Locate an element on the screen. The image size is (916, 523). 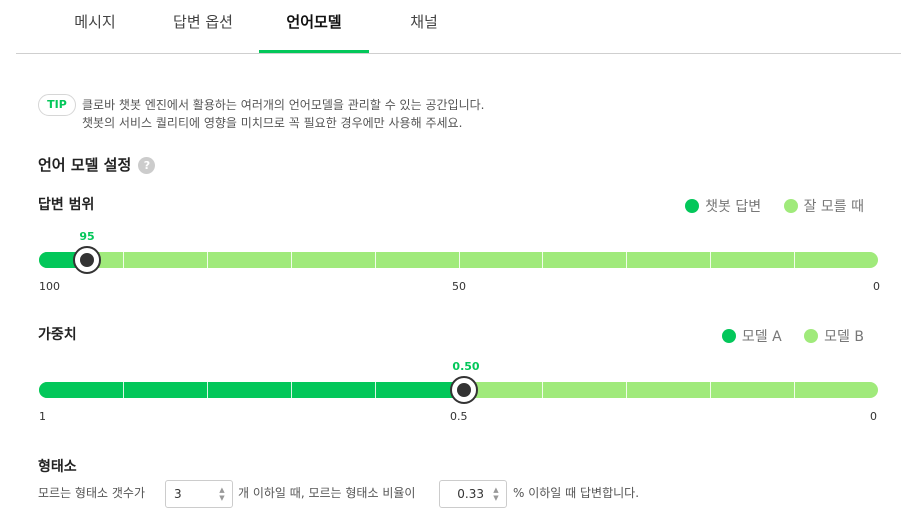
scale-label-mid: 50 is located at coordinates (459, 286).